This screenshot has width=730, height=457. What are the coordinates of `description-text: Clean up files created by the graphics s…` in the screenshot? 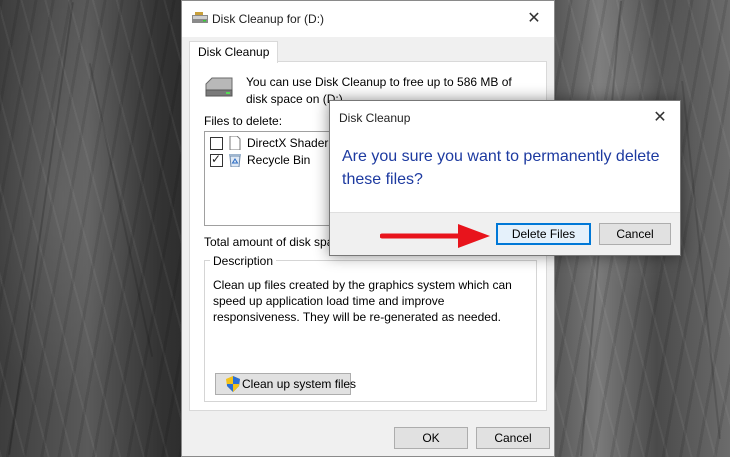 It's located at (362, 301).